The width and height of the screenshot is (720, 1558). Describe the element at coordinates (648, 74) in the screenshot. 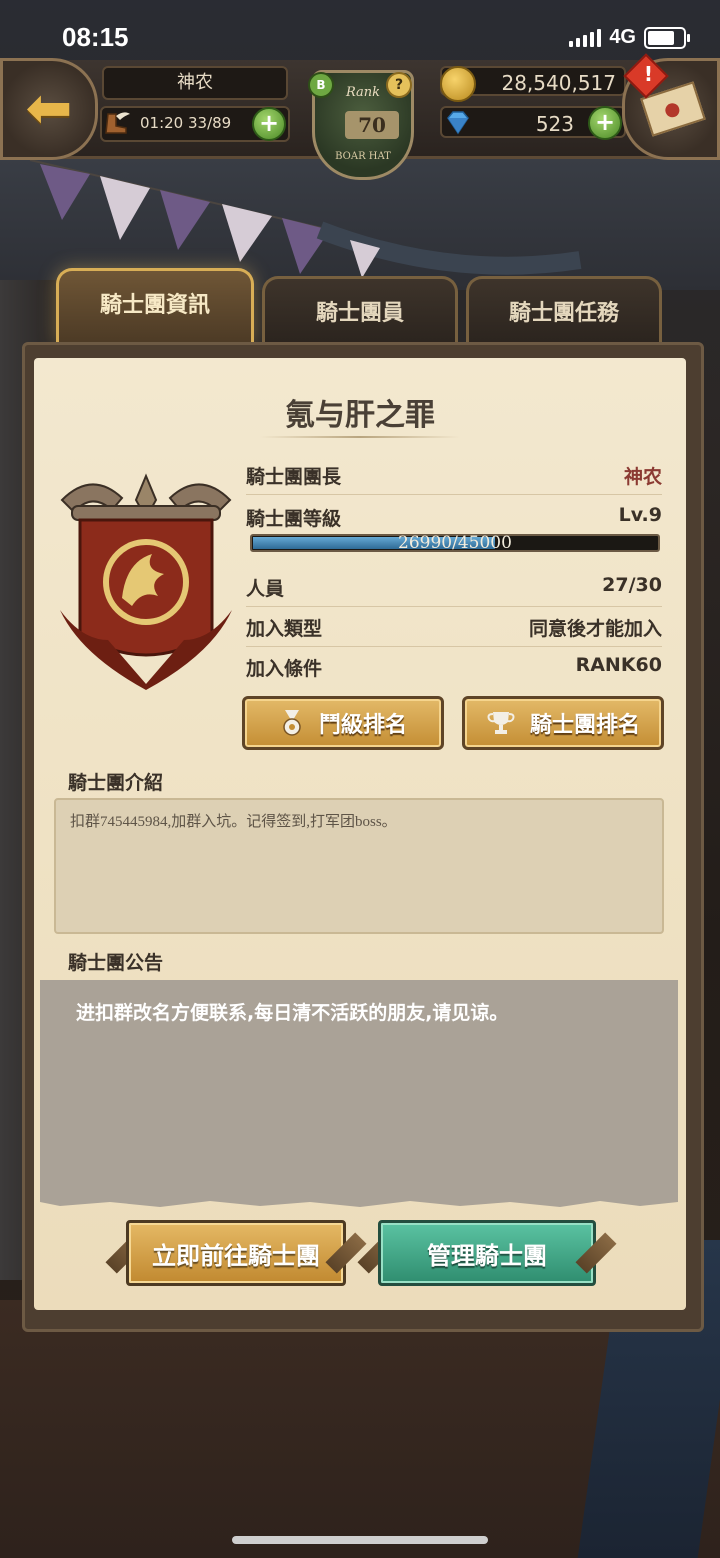

I see `alert-mark: !` at that location.